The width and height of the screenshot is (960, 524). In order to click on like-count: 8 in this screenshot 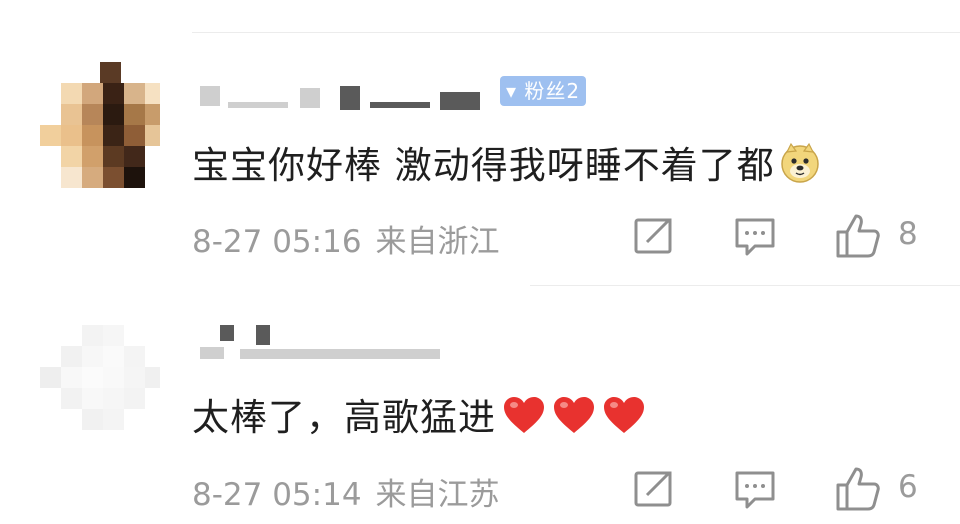, I will do `click(908, 234)`.